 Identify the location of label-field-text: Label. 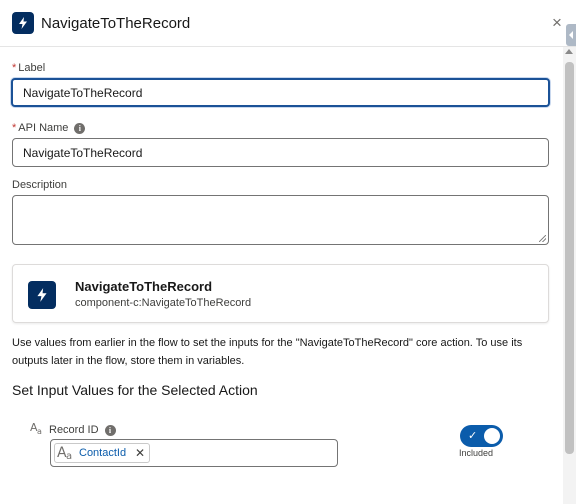
(32, 68).